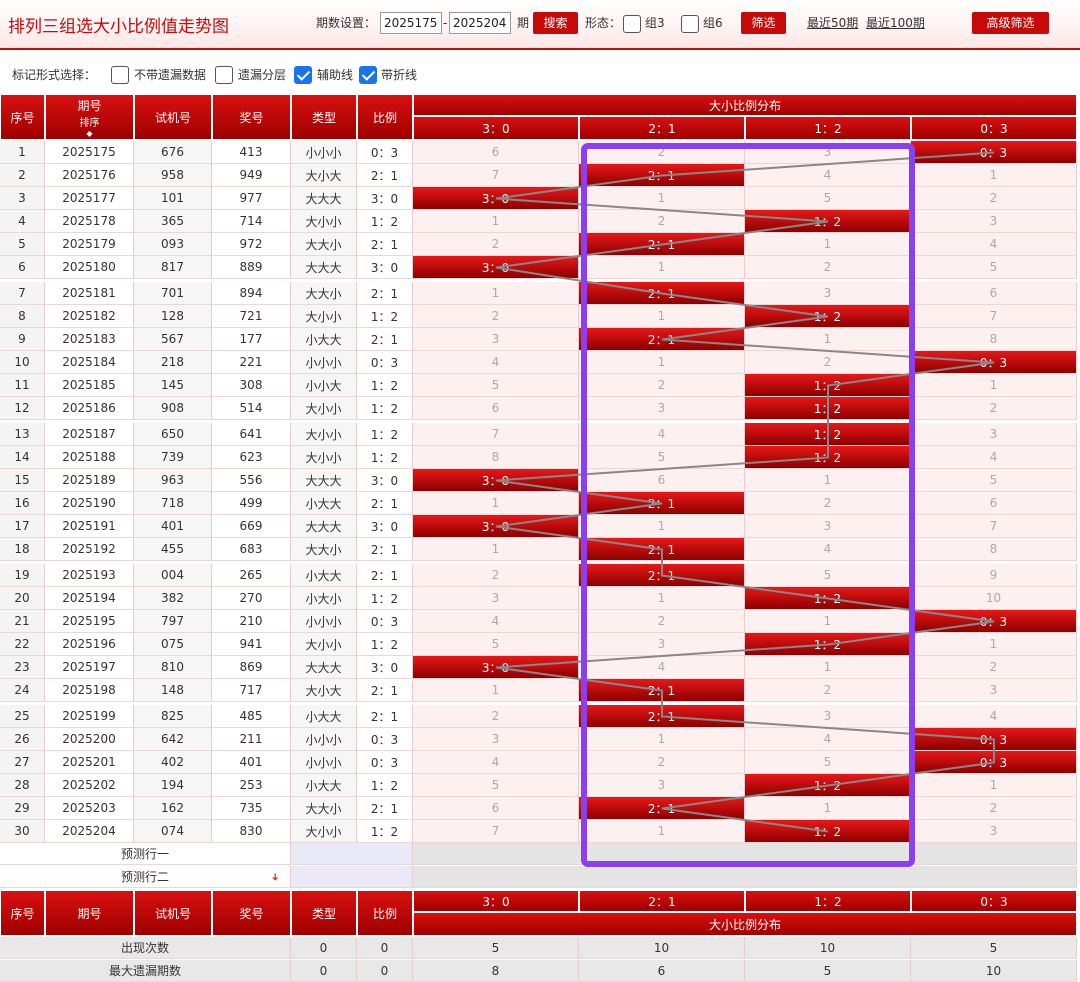 The image size is (1080, 982). What do you see at coordinates (22, 621) in the screenshot?
I see `row-serial: 21` at bounding box center [22, 621].